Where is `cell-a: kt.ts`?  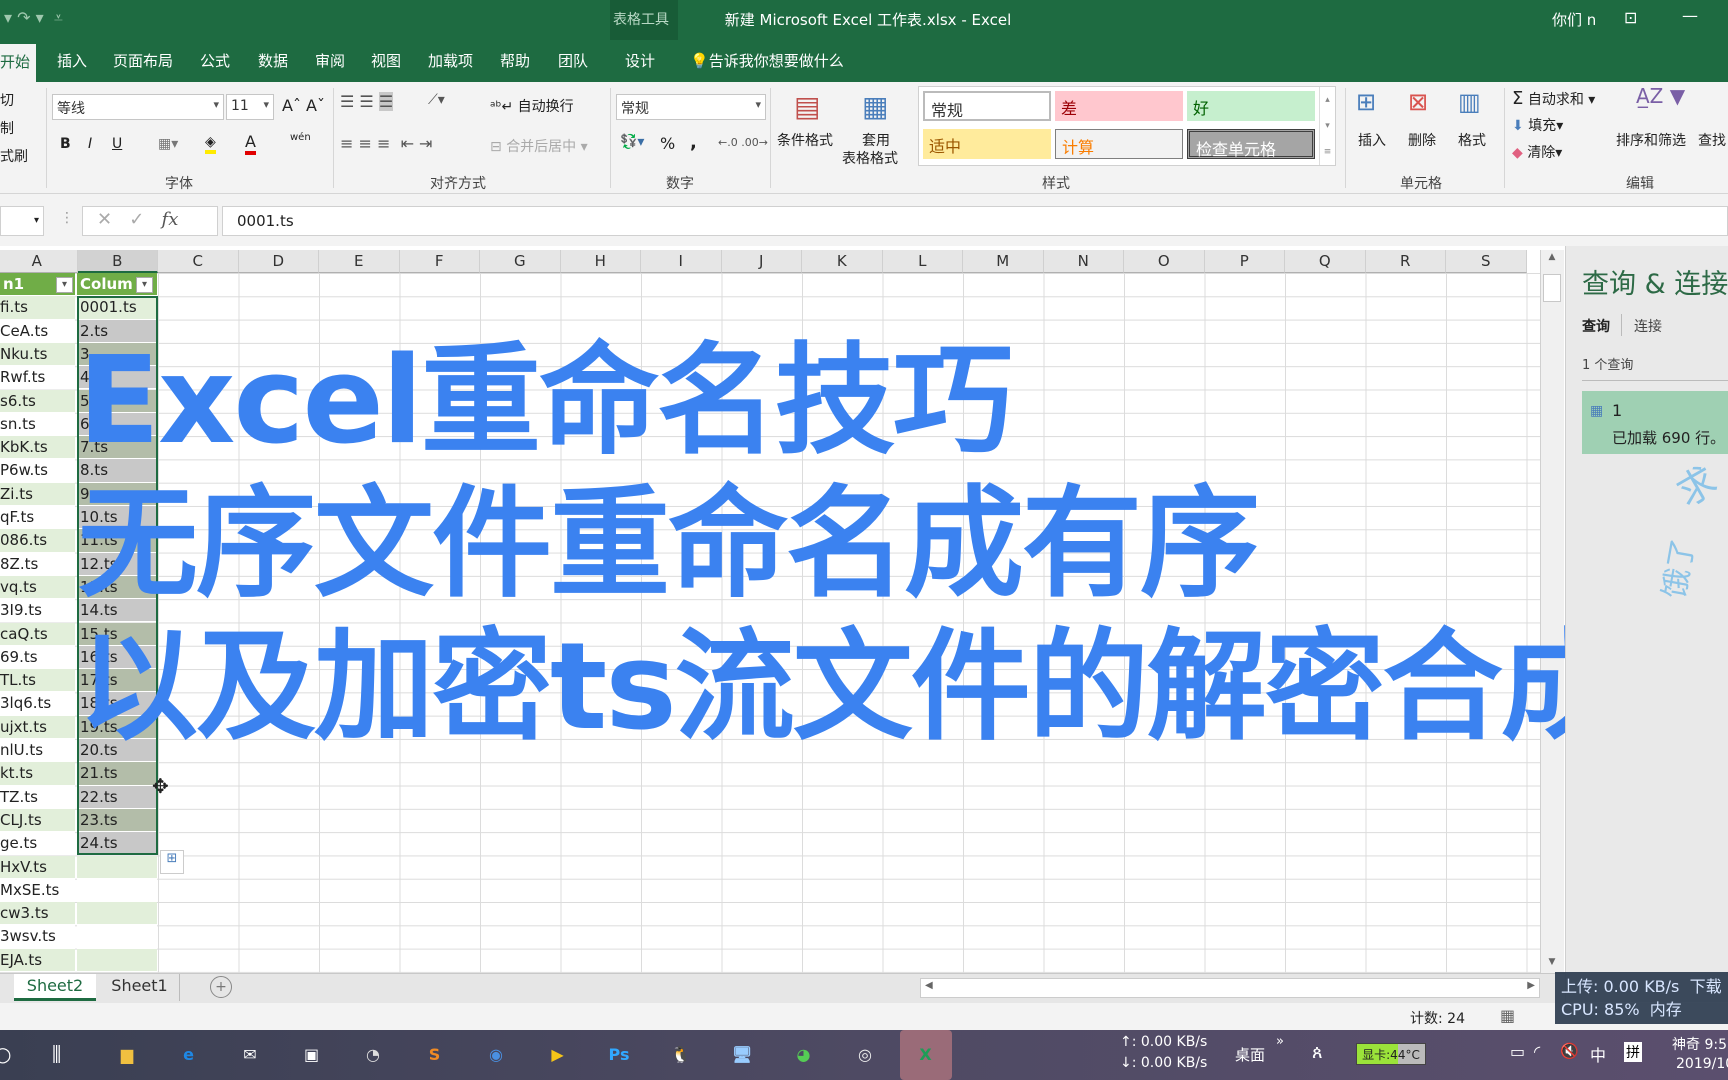
cell-a: kt.ts is located at coordinates (37, 774).